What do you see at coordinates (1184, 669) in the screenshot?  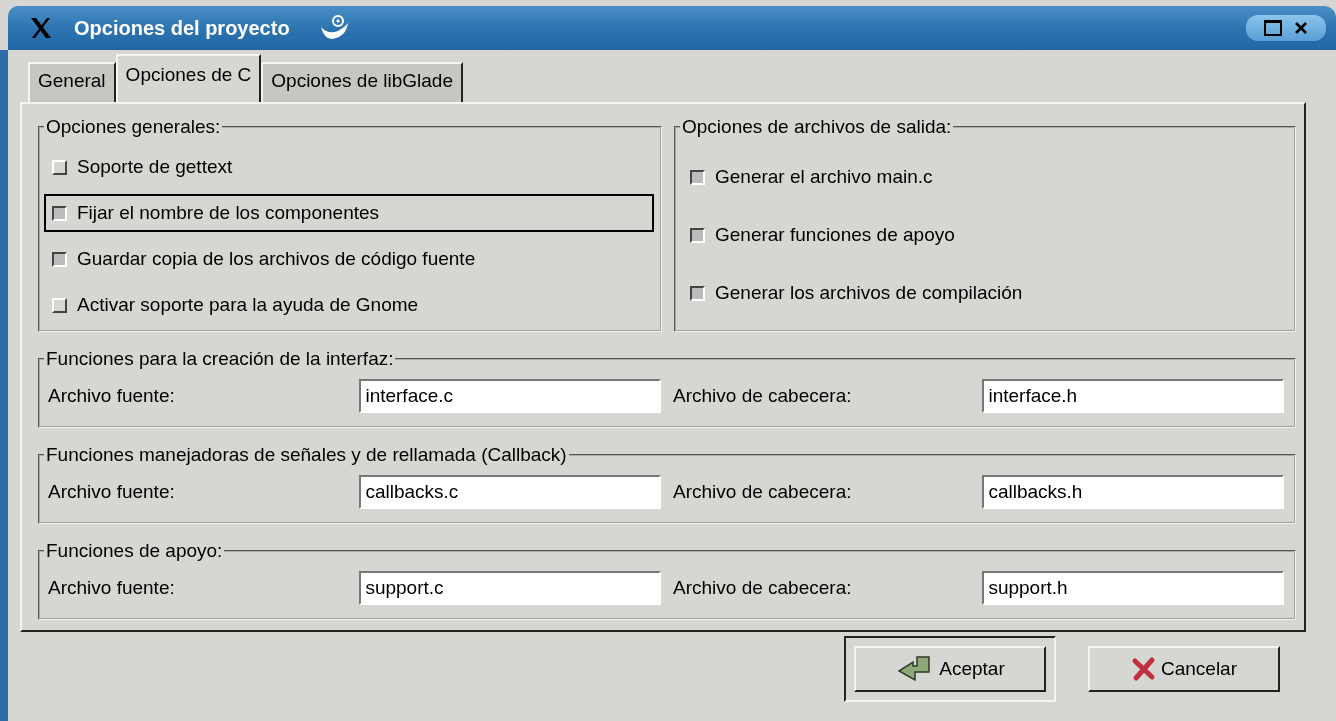 I see `cancel-button: Cancelar` at bounding box center [1184, 669].